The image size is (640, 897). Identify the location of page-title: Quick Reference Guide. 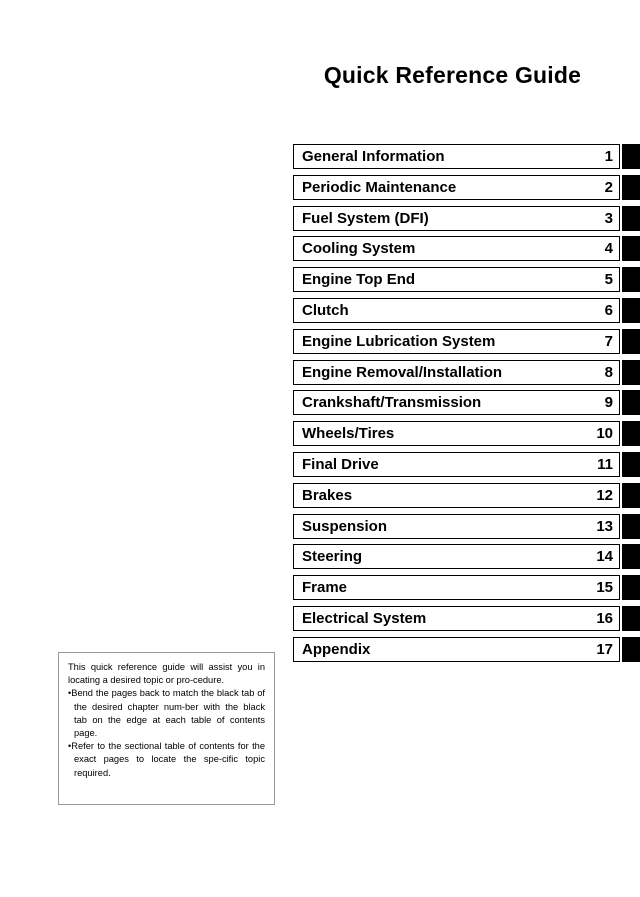
(452, 75).